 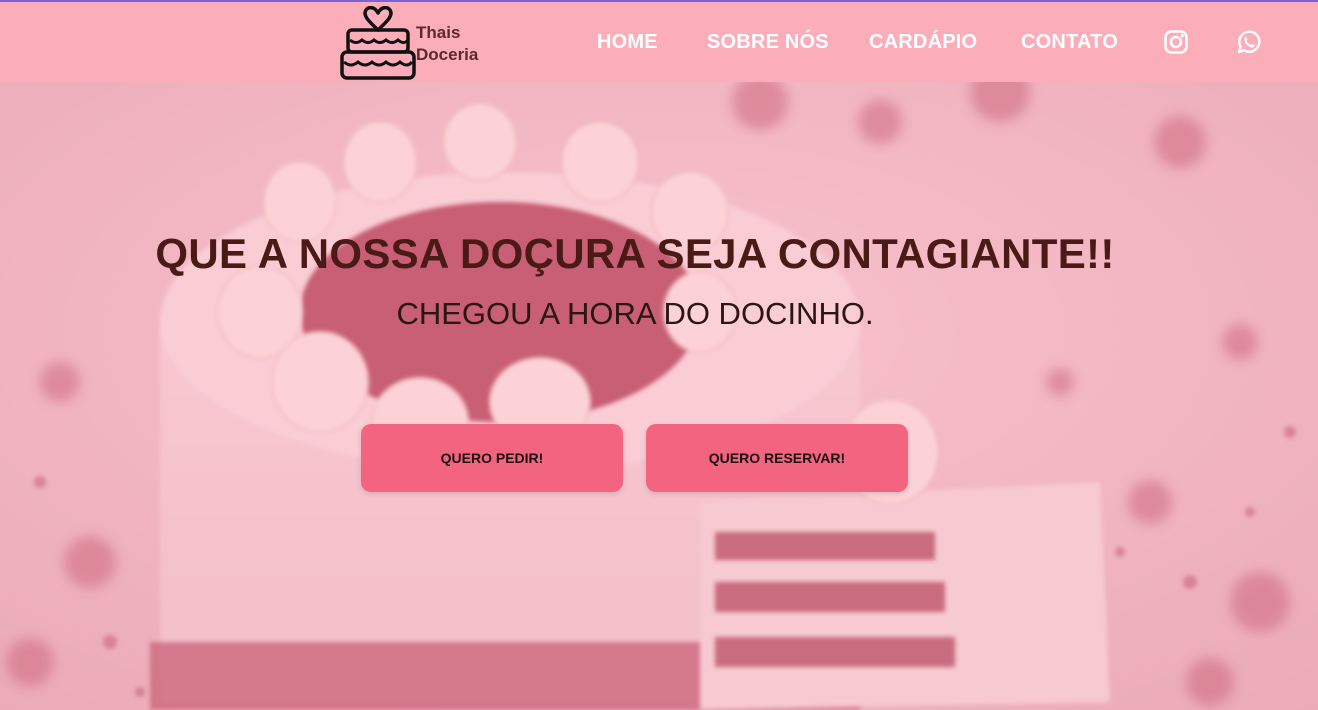 I want to click on brand-line-1: Thais, so click(x=438, y=32).